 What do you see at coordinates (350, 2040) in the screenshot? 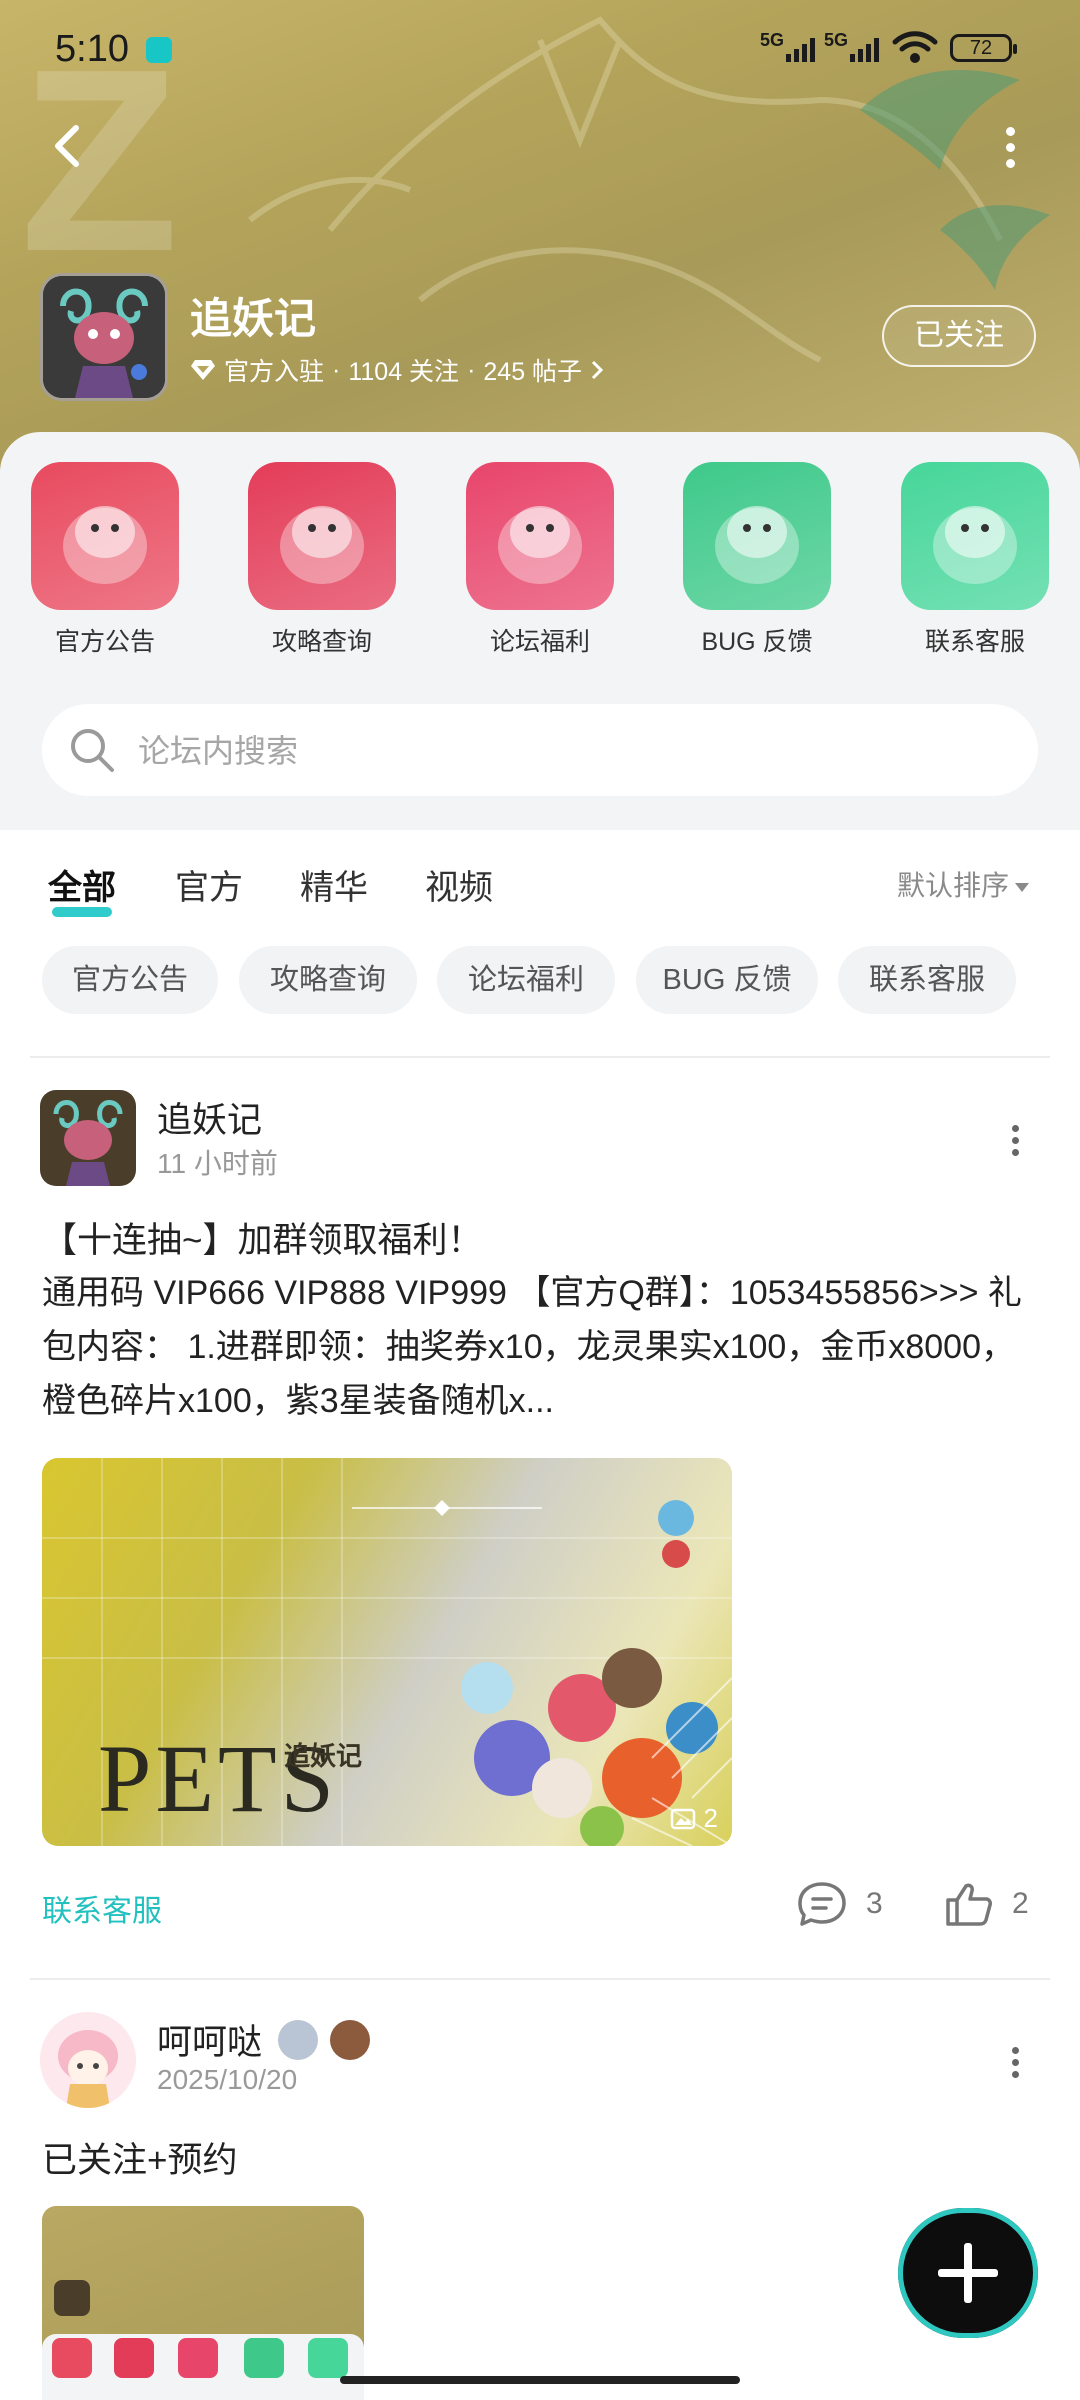
I see `avatar-badge-icon` at bounding box center [350, 2040].